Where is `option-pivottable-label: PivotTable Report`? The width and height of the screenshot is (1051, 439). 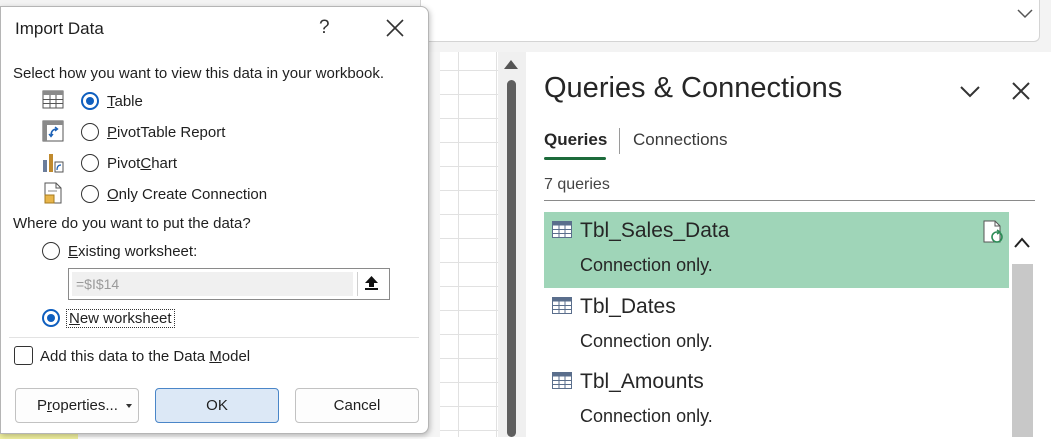
option-pivottable-label: PivotTable Report is located at coordinates (166, 132).